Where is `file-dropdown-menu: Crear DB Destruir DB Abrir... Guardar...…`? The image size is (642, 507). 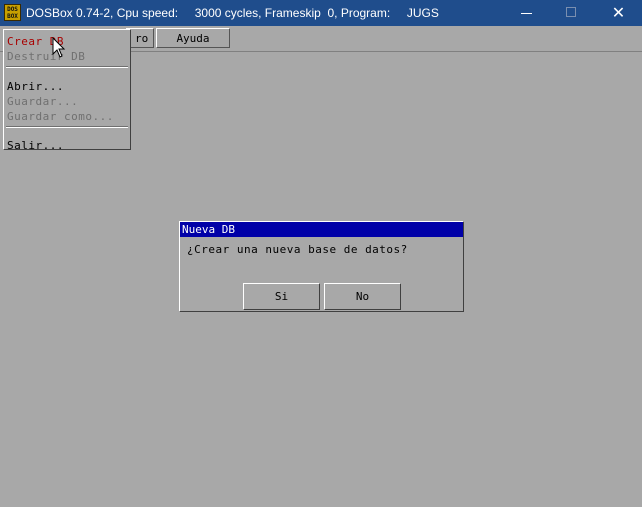
file-dropdown-menu: Crear DB Destruir DB Abrir... Guardar...… is located at coordinates (67, 91).